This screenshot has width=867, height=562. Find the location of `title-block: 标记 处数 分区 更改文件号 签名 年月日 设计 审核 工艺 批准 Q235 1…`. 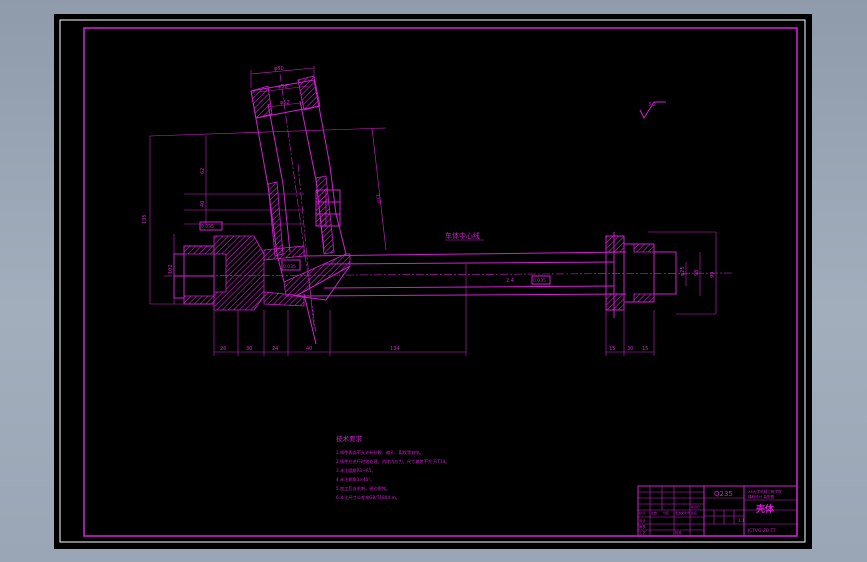

title-block: 标记 处数 分区 更改文件号 签名 年月日 设计 审核 工艺 批准 Q235 1… is located at coordinates (717, 511).